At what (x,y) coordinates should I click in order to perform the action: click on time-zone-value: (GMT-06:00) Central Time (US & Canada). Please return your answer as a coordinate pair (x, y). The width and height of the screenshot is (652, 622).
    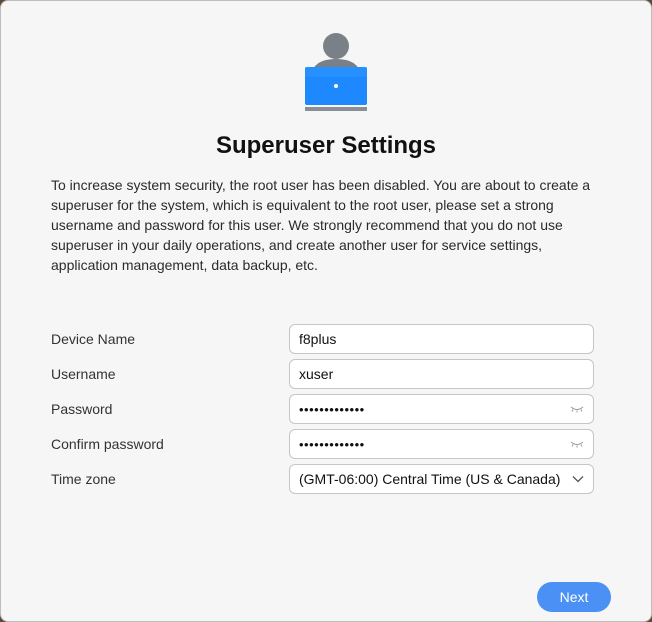
    Looking at the image, I should click on (430, 479).